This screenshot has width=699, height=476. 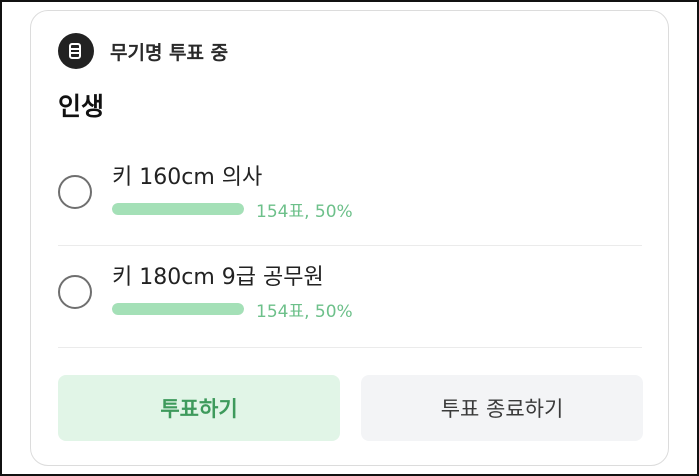 What do you see at coordinates (502, 408) in the screenshot?
I see `end-vote-button: 투표 종료하기` at bounding box center [502, 408].